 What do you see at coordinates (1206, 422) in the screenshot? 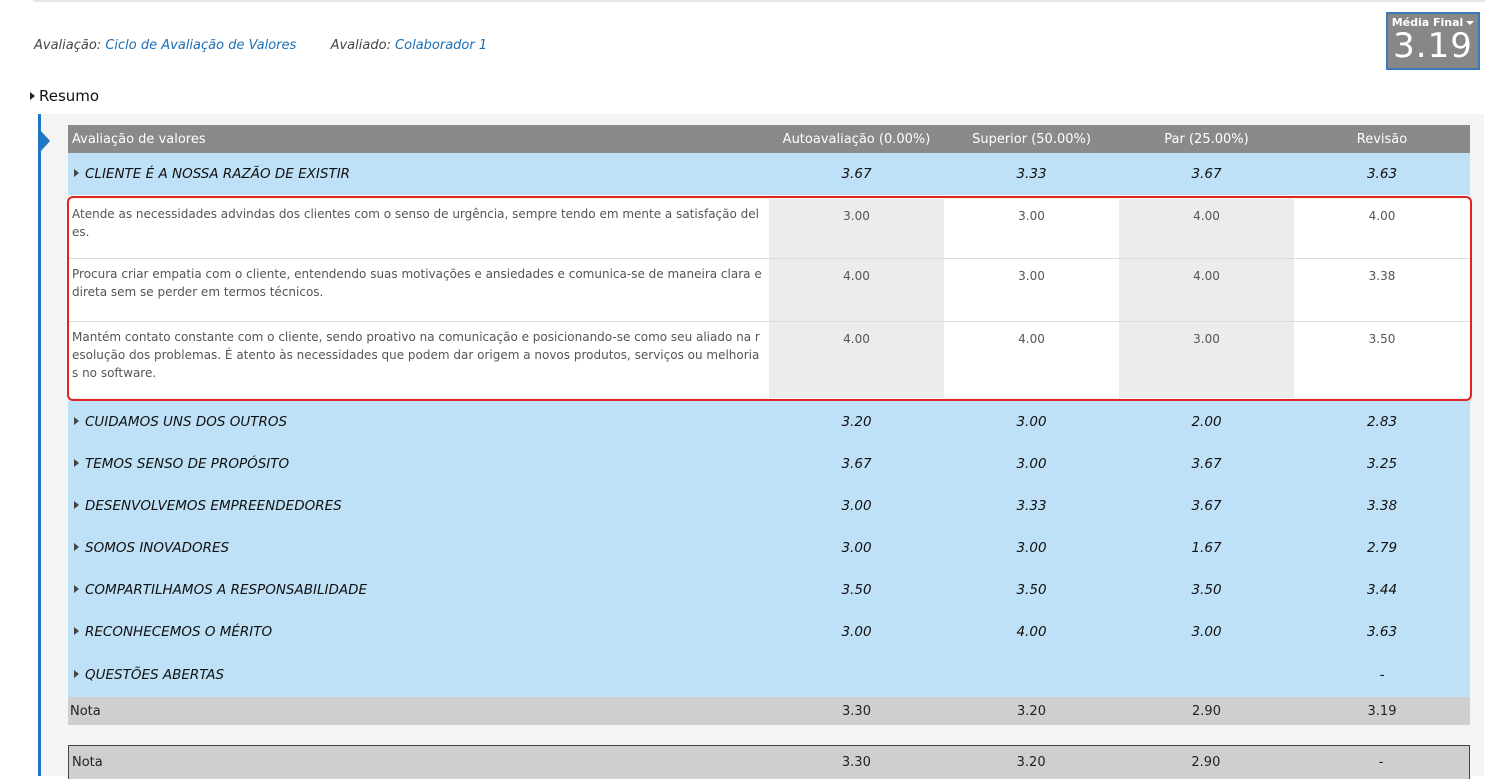
I see `group-peer: 2.00` at bounding box center [1206, 422].